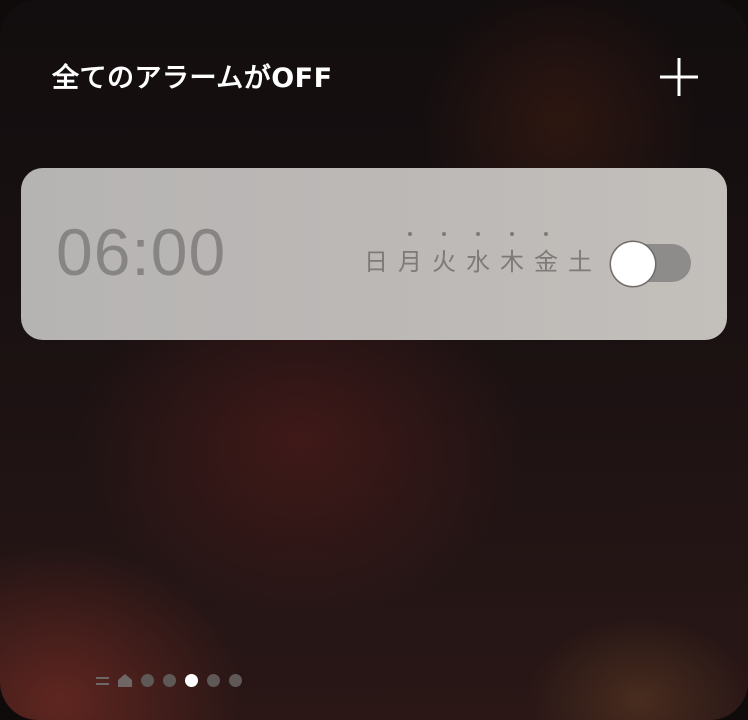  Describe the element at coordinates (478, 262) in the screenshot. I see `weekday-label: 水` at that location.